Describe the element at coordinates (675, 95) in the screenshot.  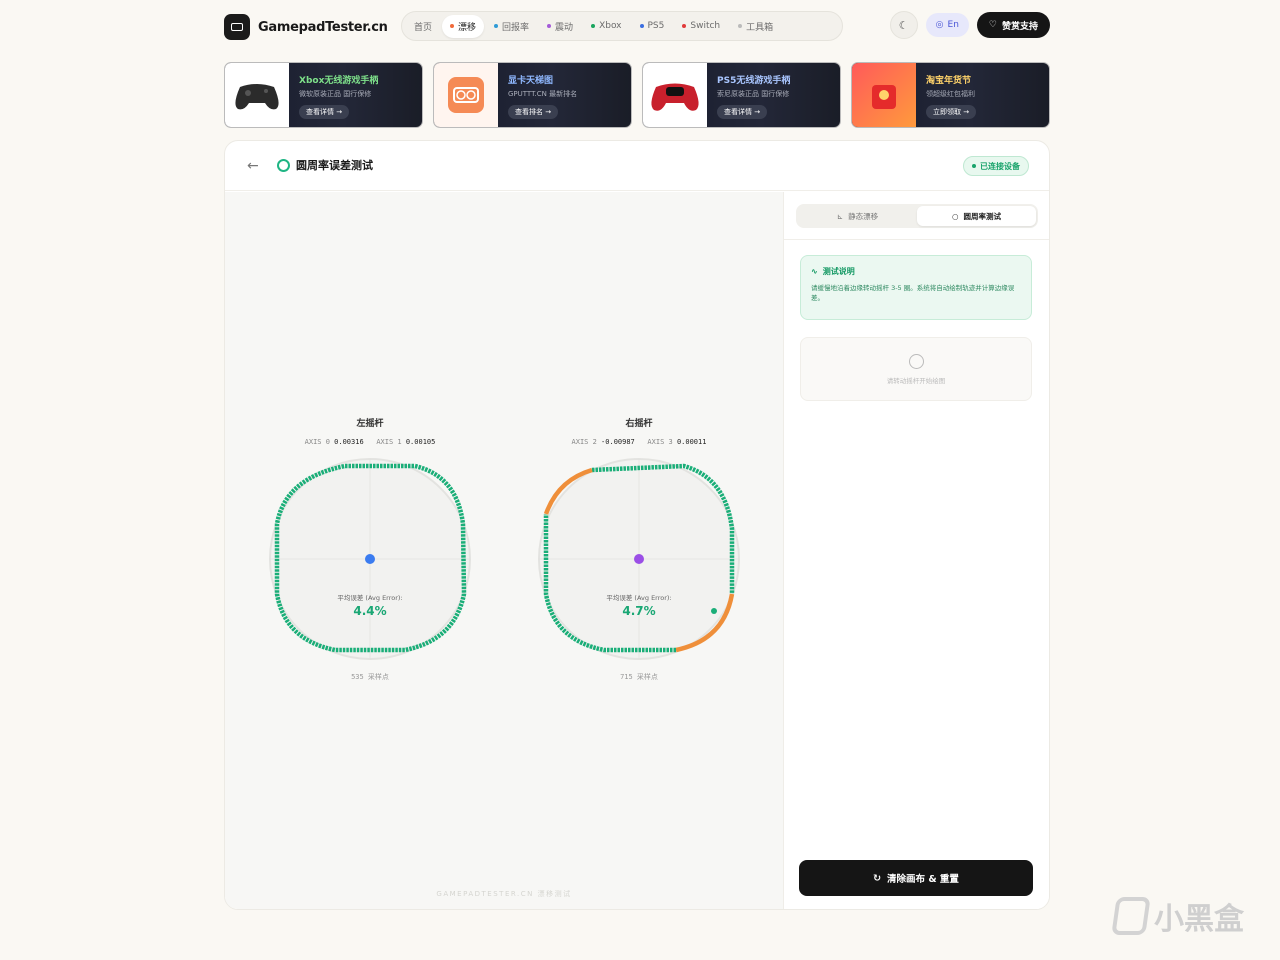
I see `ps5-controller-image` at that location.